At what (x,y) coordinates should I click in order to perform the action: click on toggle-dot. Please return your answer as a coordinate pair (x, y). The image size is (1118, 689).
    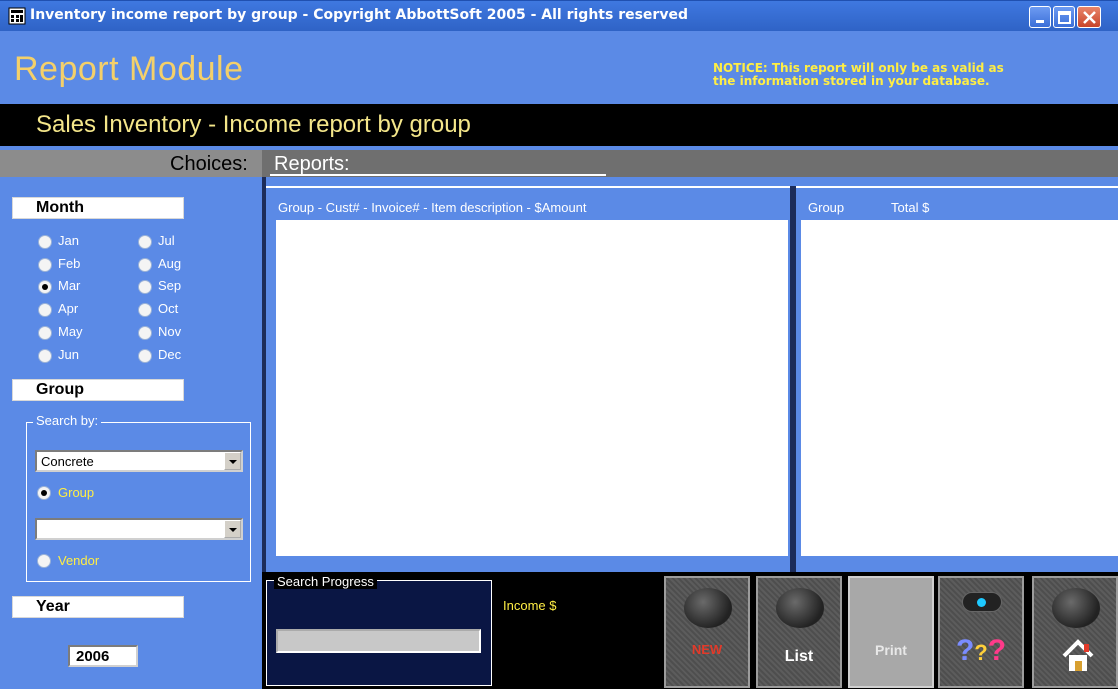
    Looking at the image, I should click on (981, 602).